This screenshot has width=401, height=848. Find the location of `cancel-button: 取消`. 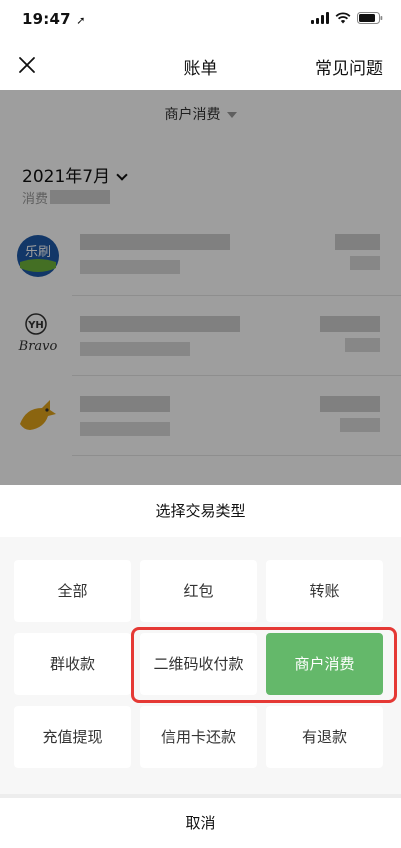

cancel-button: 取消 is located at coordinates (200, 823).